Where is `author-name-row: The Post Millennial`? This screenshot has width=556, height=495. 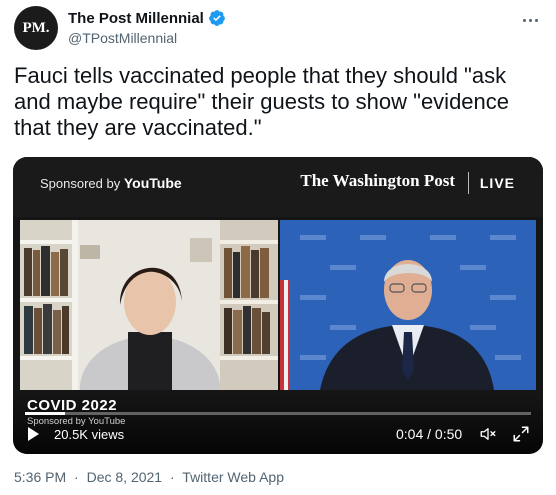 author-name-row: The Post Millennial is located at coordinates (147, 18).